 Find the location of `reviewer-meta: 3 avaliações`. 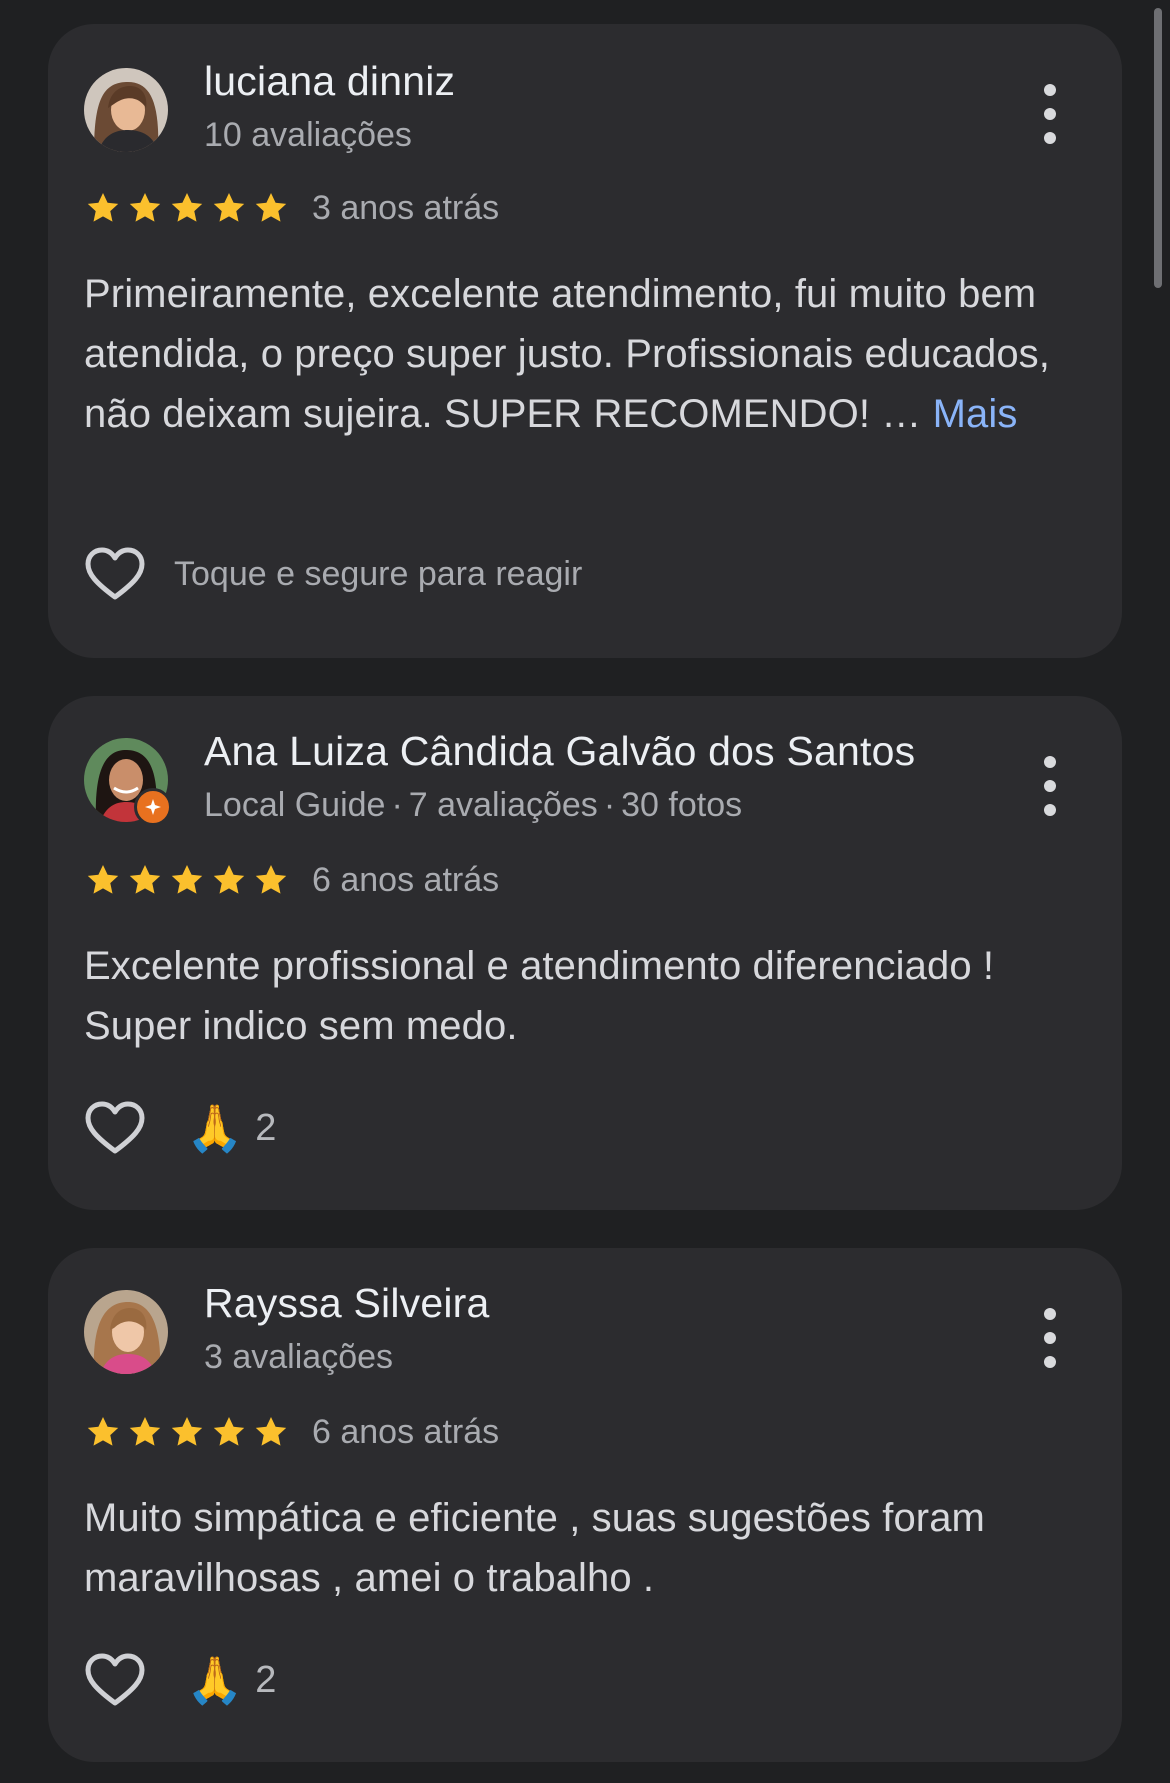

reviewer-meta: 3 avaliações is located at coordinates (299, 1357).